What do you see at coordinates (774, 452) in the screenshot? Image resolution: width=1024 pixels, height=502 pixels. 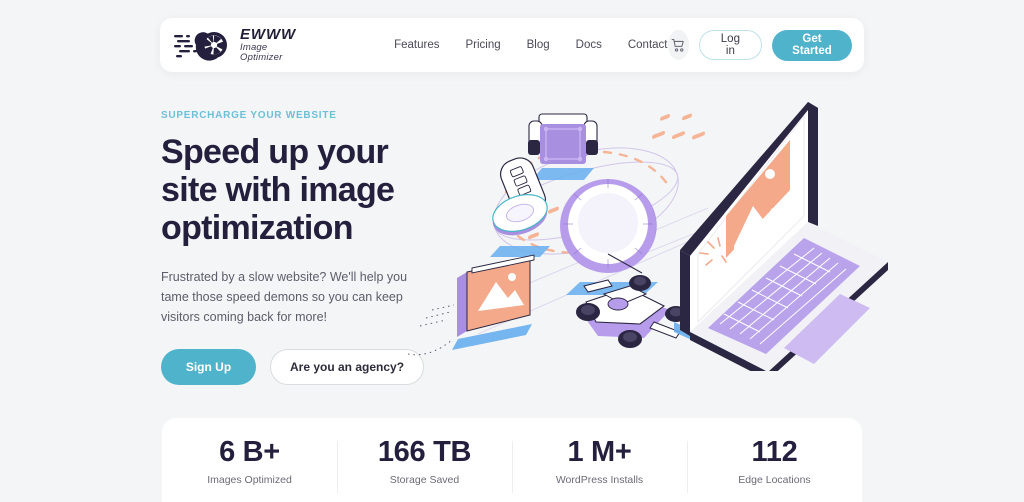 I see `stat-value: 112` at bounding box center [774, 452].